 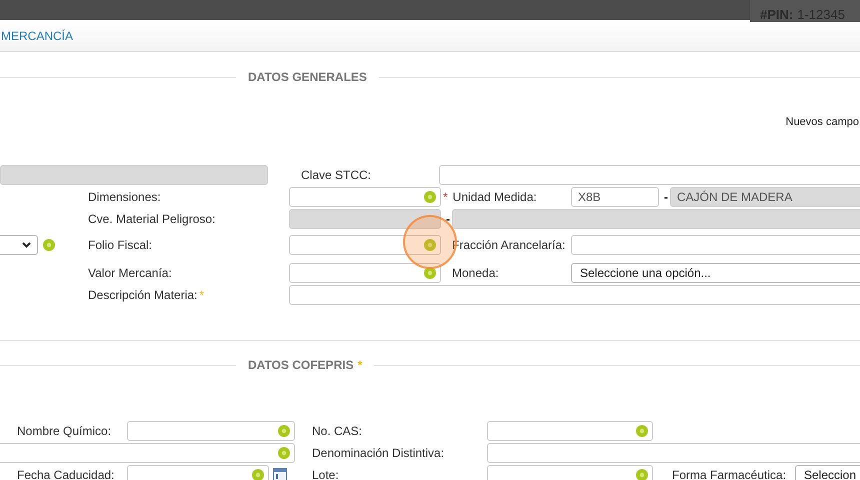 I want to click on field-label: Dimensiones:, so click(x=124, y=197).